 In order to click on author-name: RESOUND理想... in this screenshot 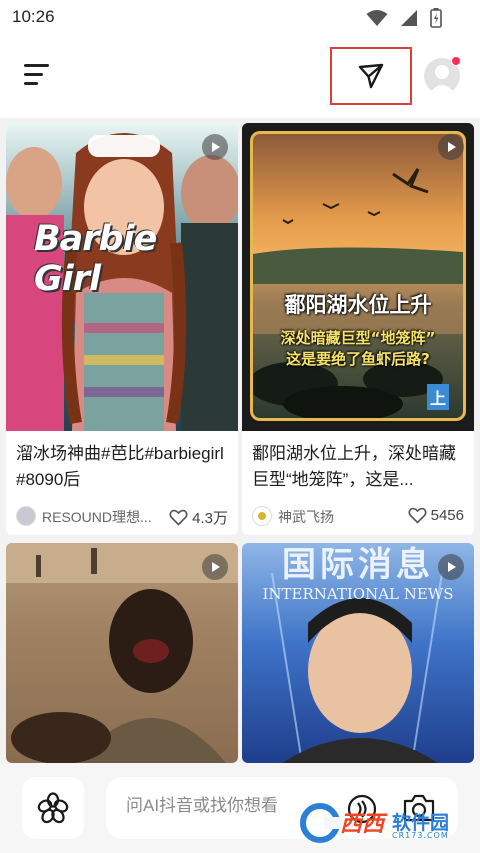, I will do `click(98, 517)`.